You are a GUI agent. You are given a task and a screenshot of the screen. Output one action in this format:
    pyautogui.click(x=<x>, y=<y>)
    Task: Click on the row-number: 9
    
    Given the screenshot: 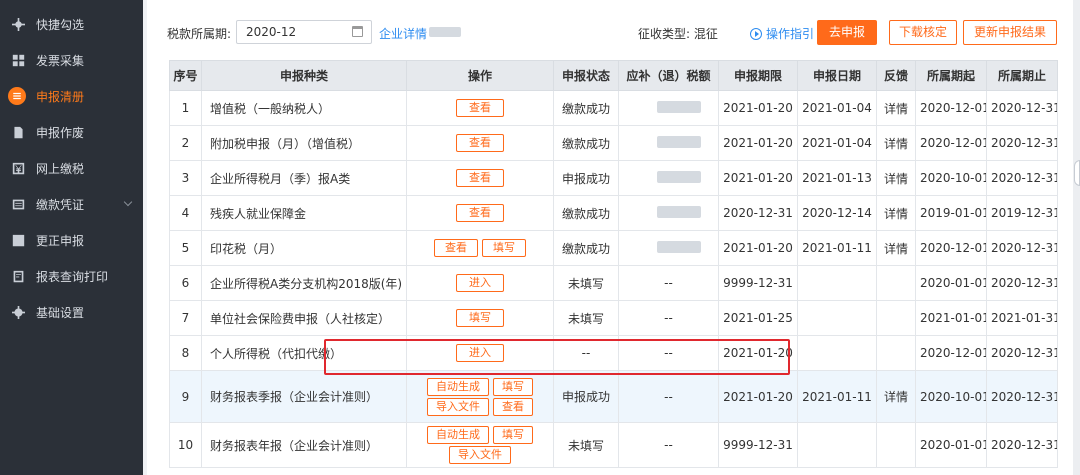 What is the action you would take?
    pyautogui.click(x=185, y=396)
    